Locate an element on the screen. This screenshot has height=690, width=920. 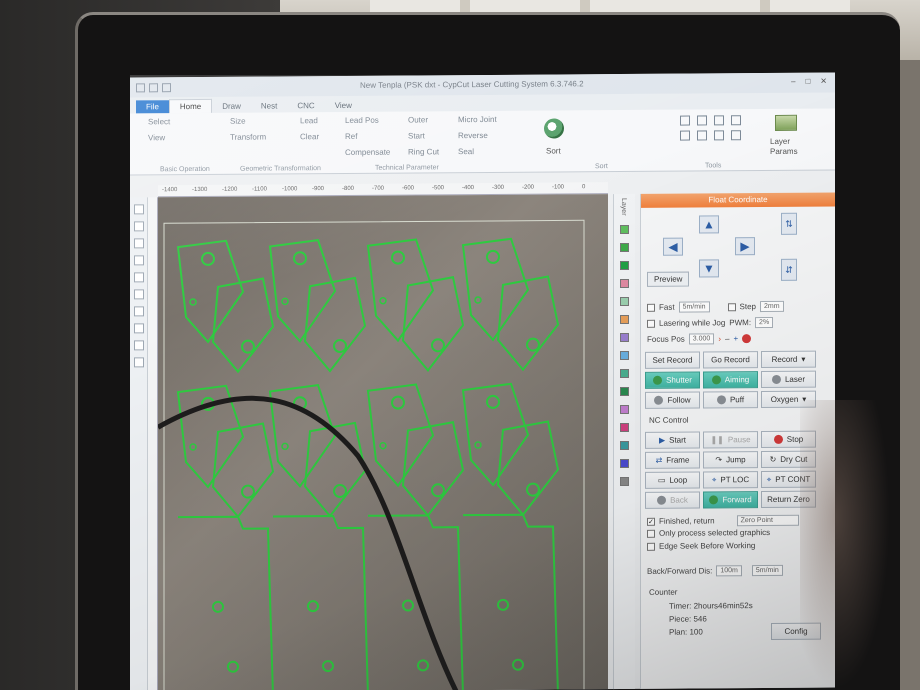
layer-params-icon is located at coordinates (786, 122).